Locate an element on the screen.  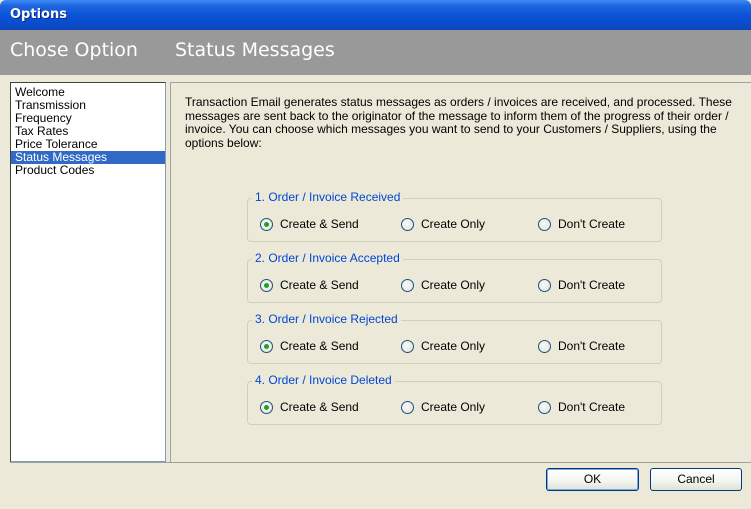
group-title: 4. Order / Invoice Deleted is located at coordinates (323, 380).